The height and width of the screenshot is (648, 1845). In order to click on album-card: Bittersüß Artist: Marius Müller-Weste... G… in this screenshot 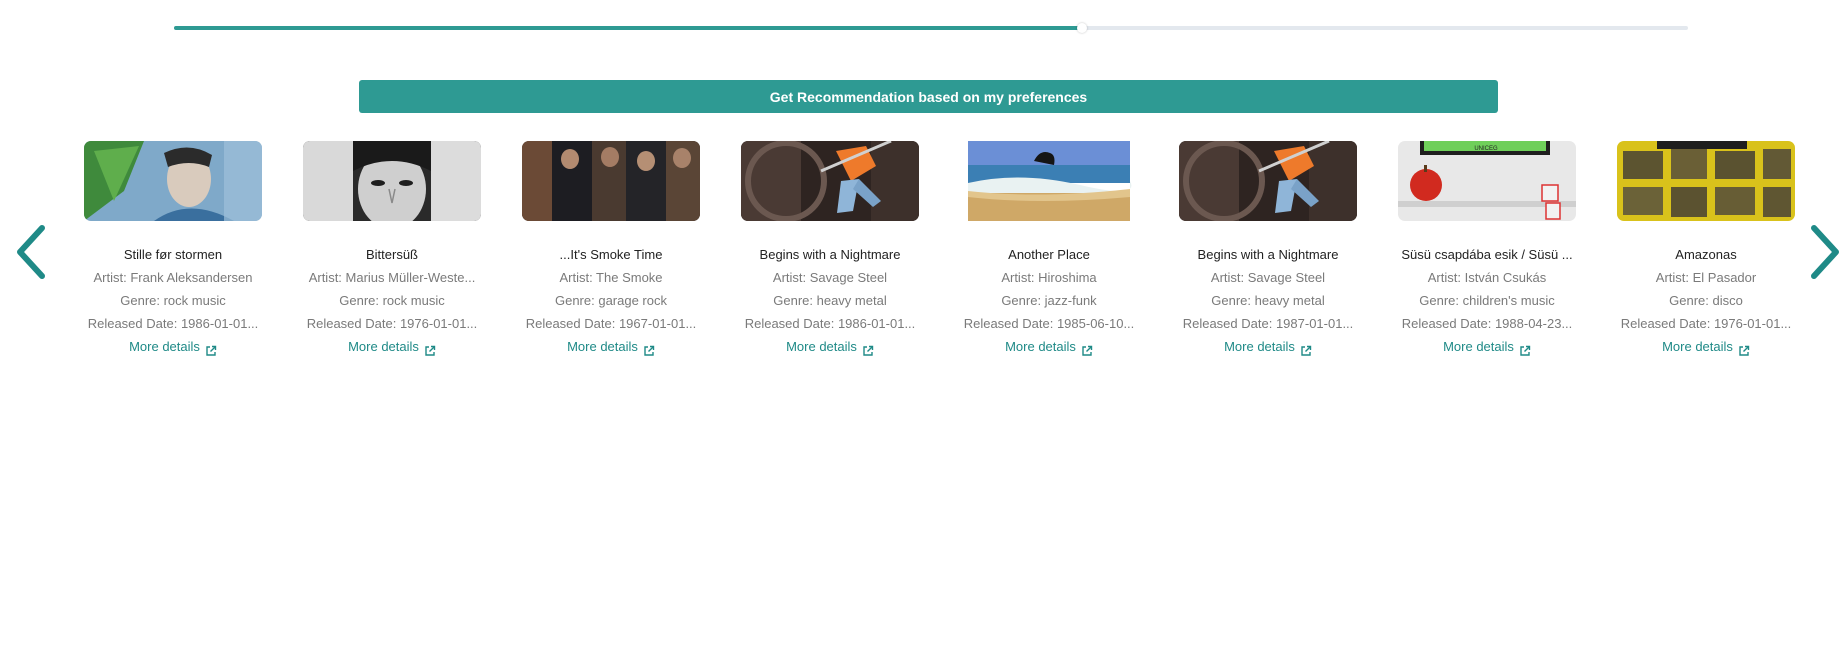, I will do `click(392, 250)`.